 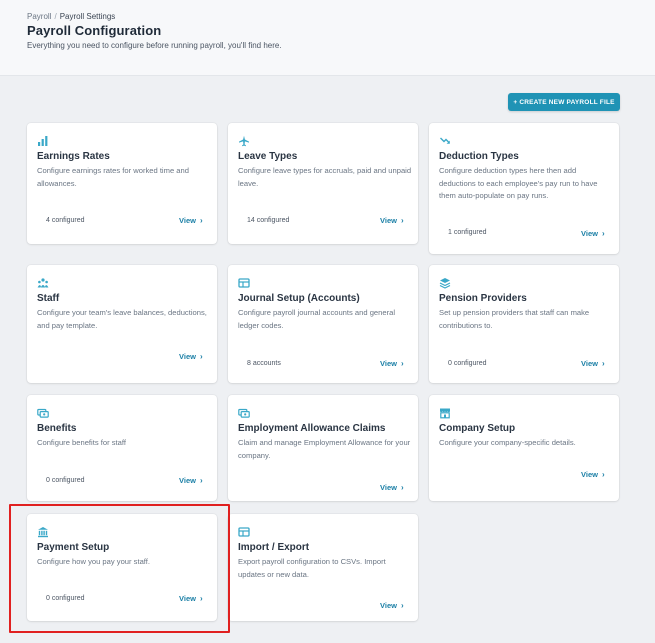 What do you see at coordinates (477, 428) in the screenshot?
I see `card-title: Company Setup` at bounding box center [477, 428].